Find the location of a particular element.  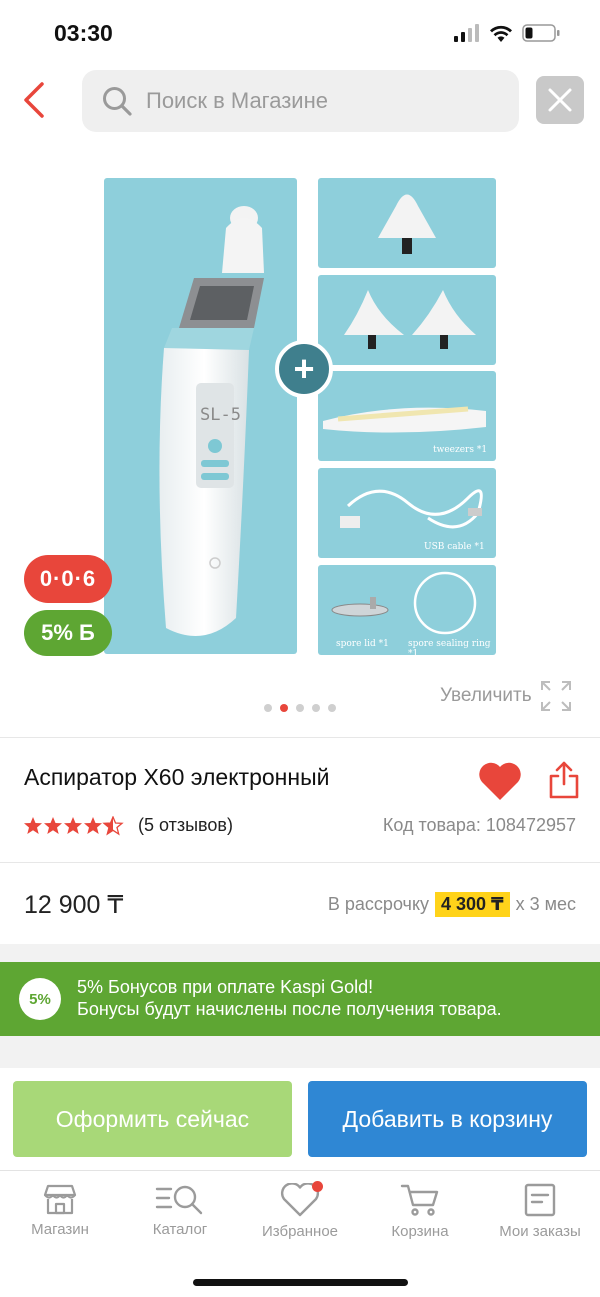

plus-icon: + is located at coordinates (304, 369).